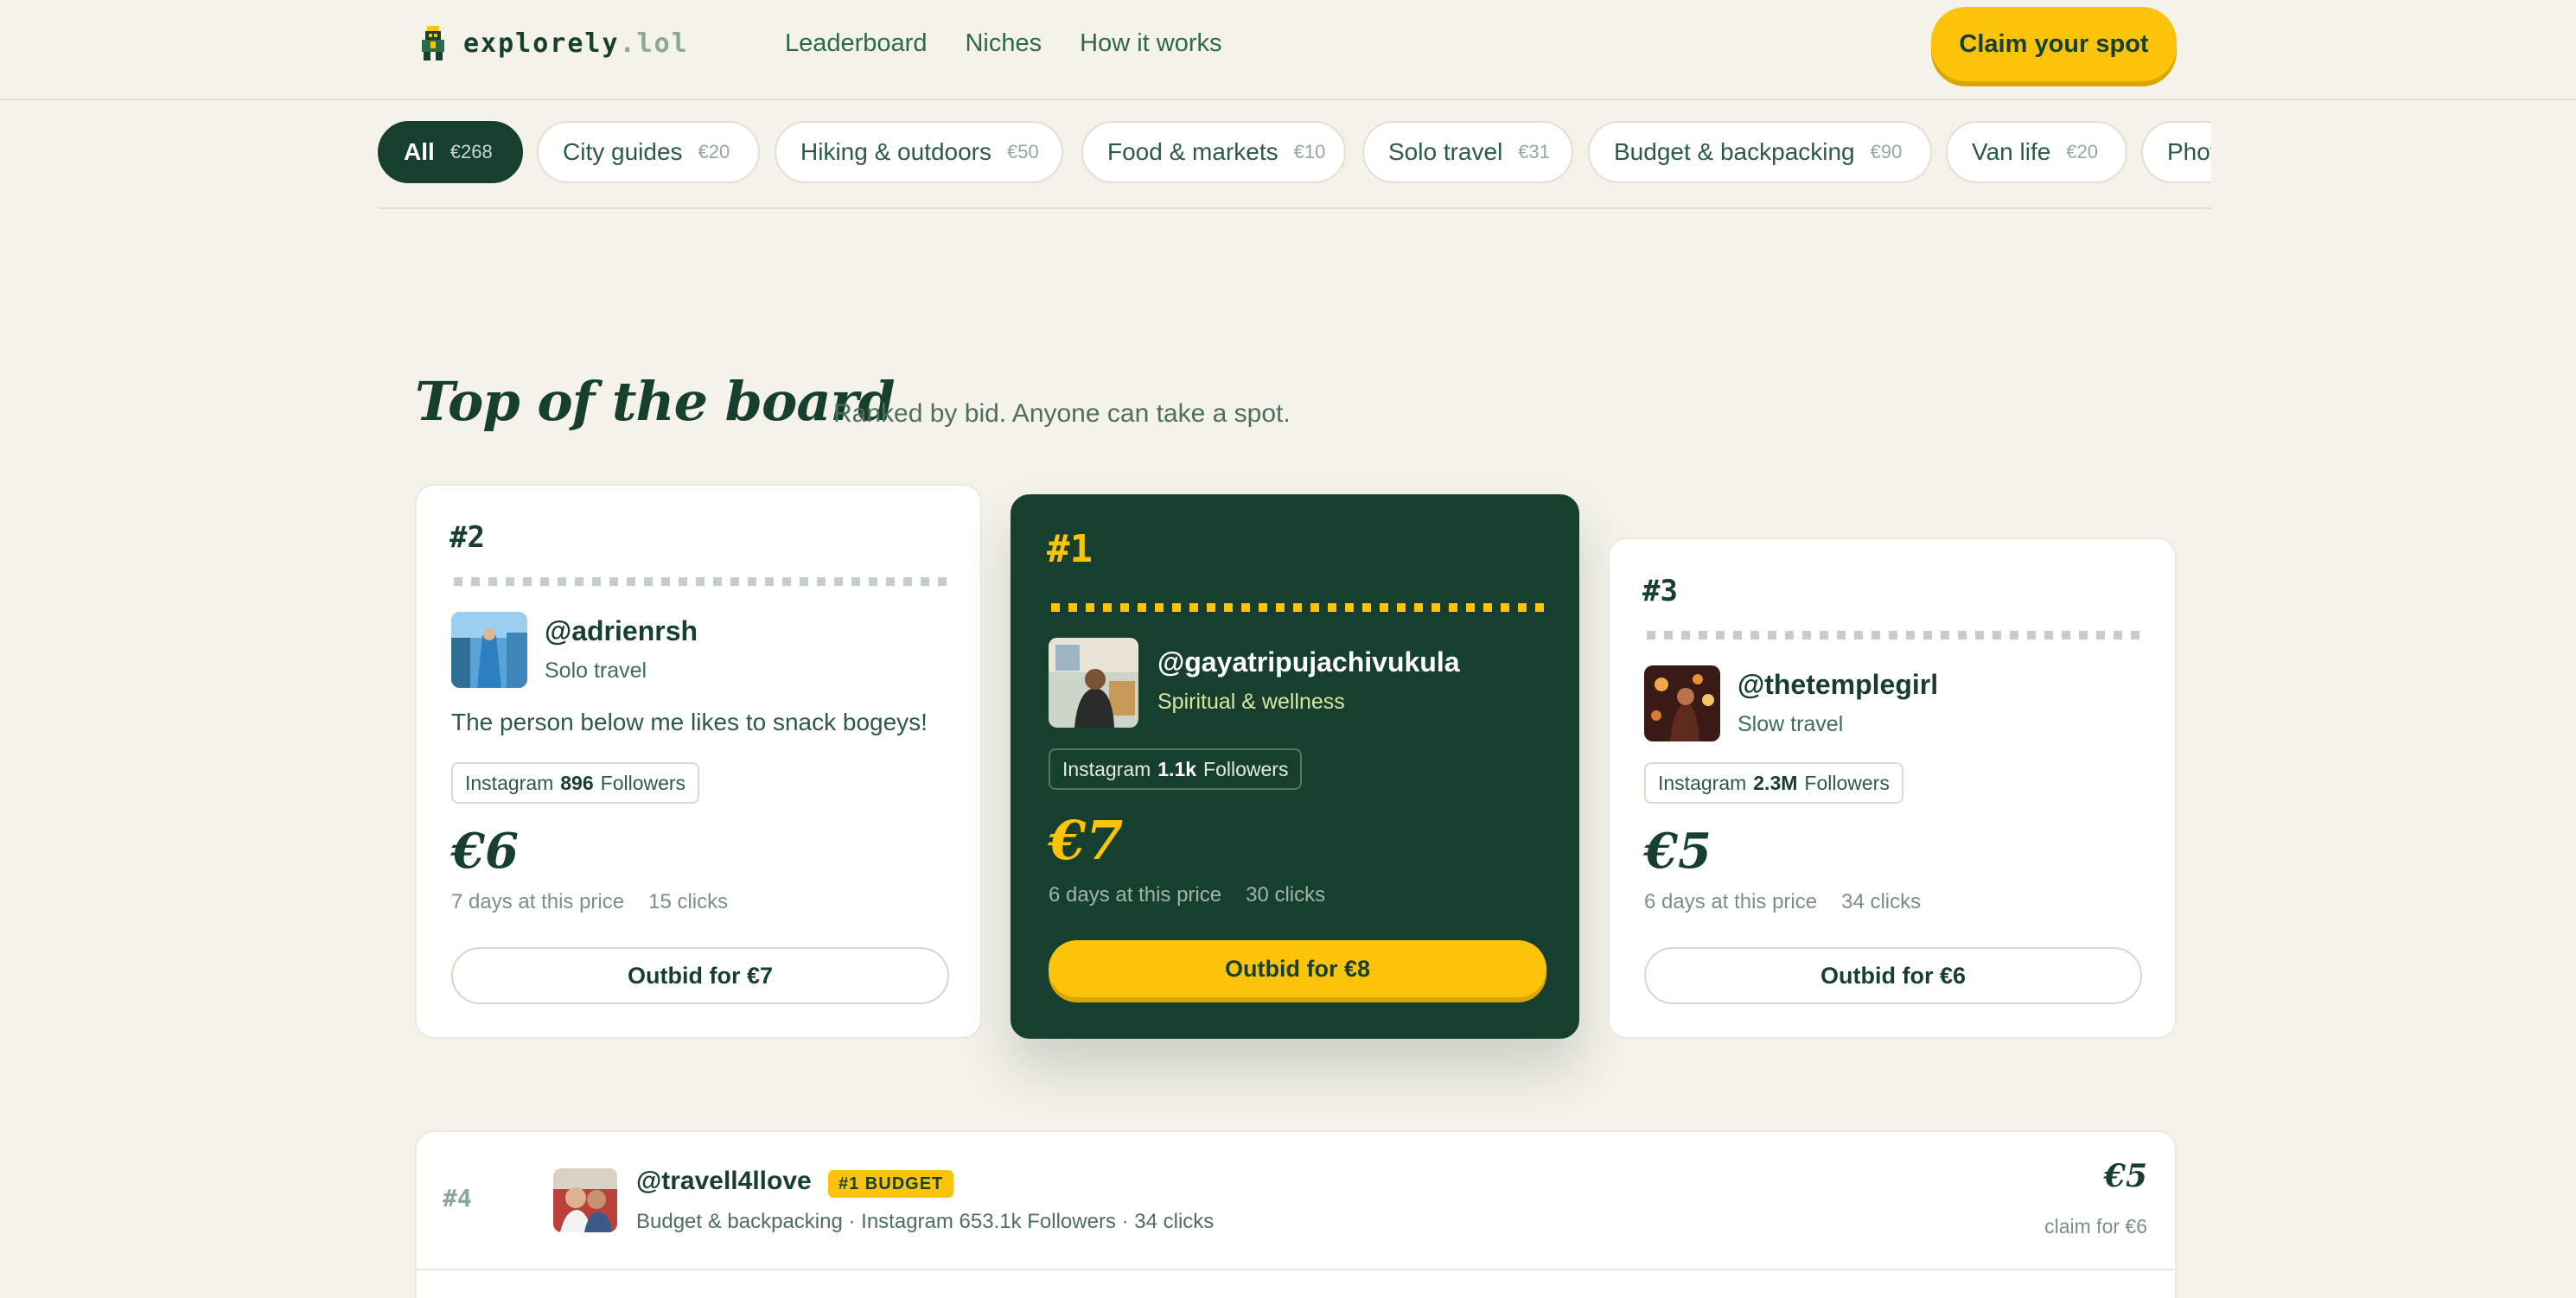 The height and width of the screenshot is (1298, 2576). What do you see at coordinates (1213, 152) in the screenshot?
I see `filter-chip-food-markets: Food & markets €10` at bounding box center [1213, 152].